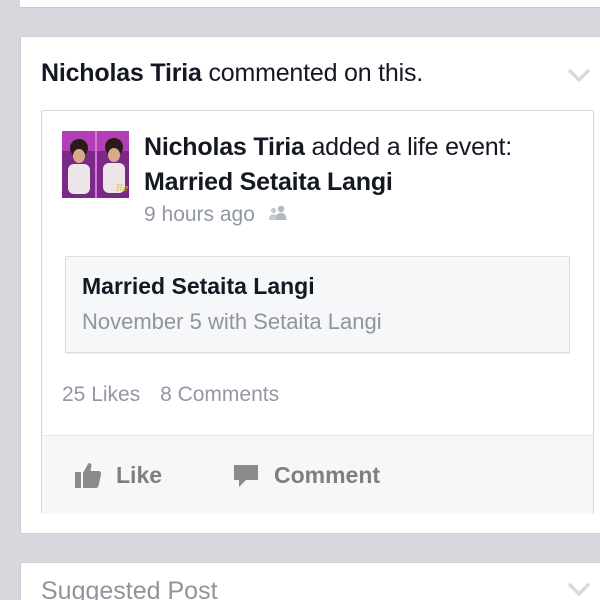 Image resolution: width=600 pixels, height=600 pixels. Describe the element at coordinates (139, 474) in the screenshot. I see `like-label: Like` at that location.